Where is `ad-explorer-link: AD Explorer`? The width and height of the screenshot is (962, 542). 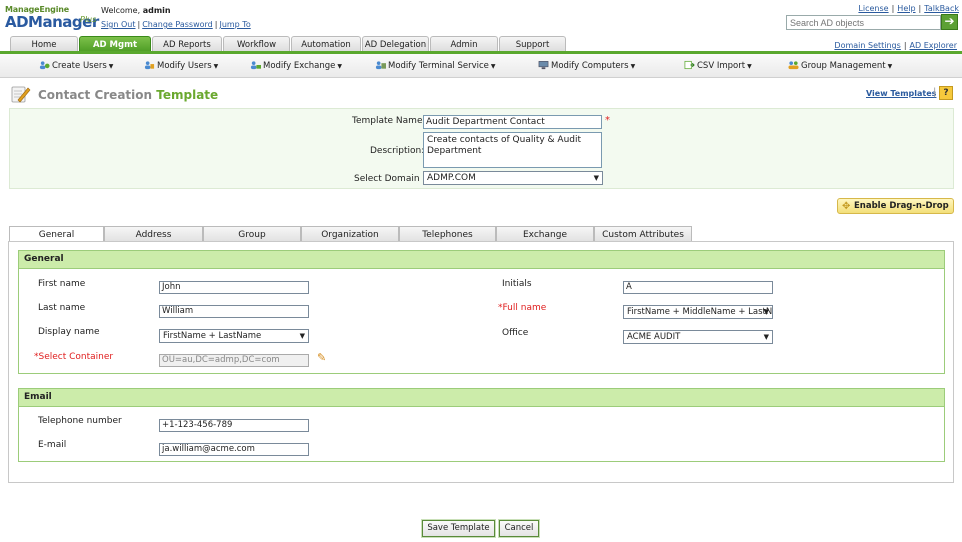
ad-explorer-link: AD Explorer is located at coordinates (933, 45).